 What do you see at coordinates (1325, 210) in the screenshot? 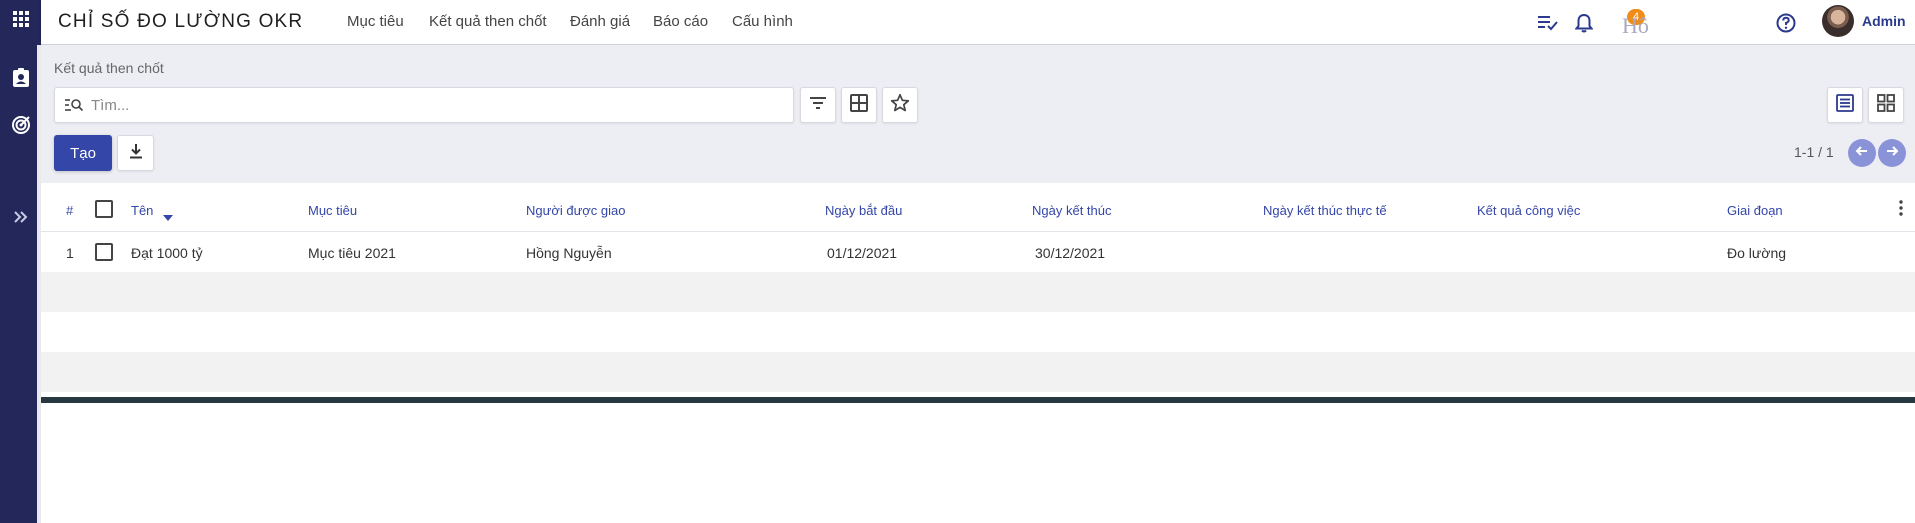
I see `column-header-actual-end-date: Ngày kết thúc thực tế` at bounding box center [1325, 210].